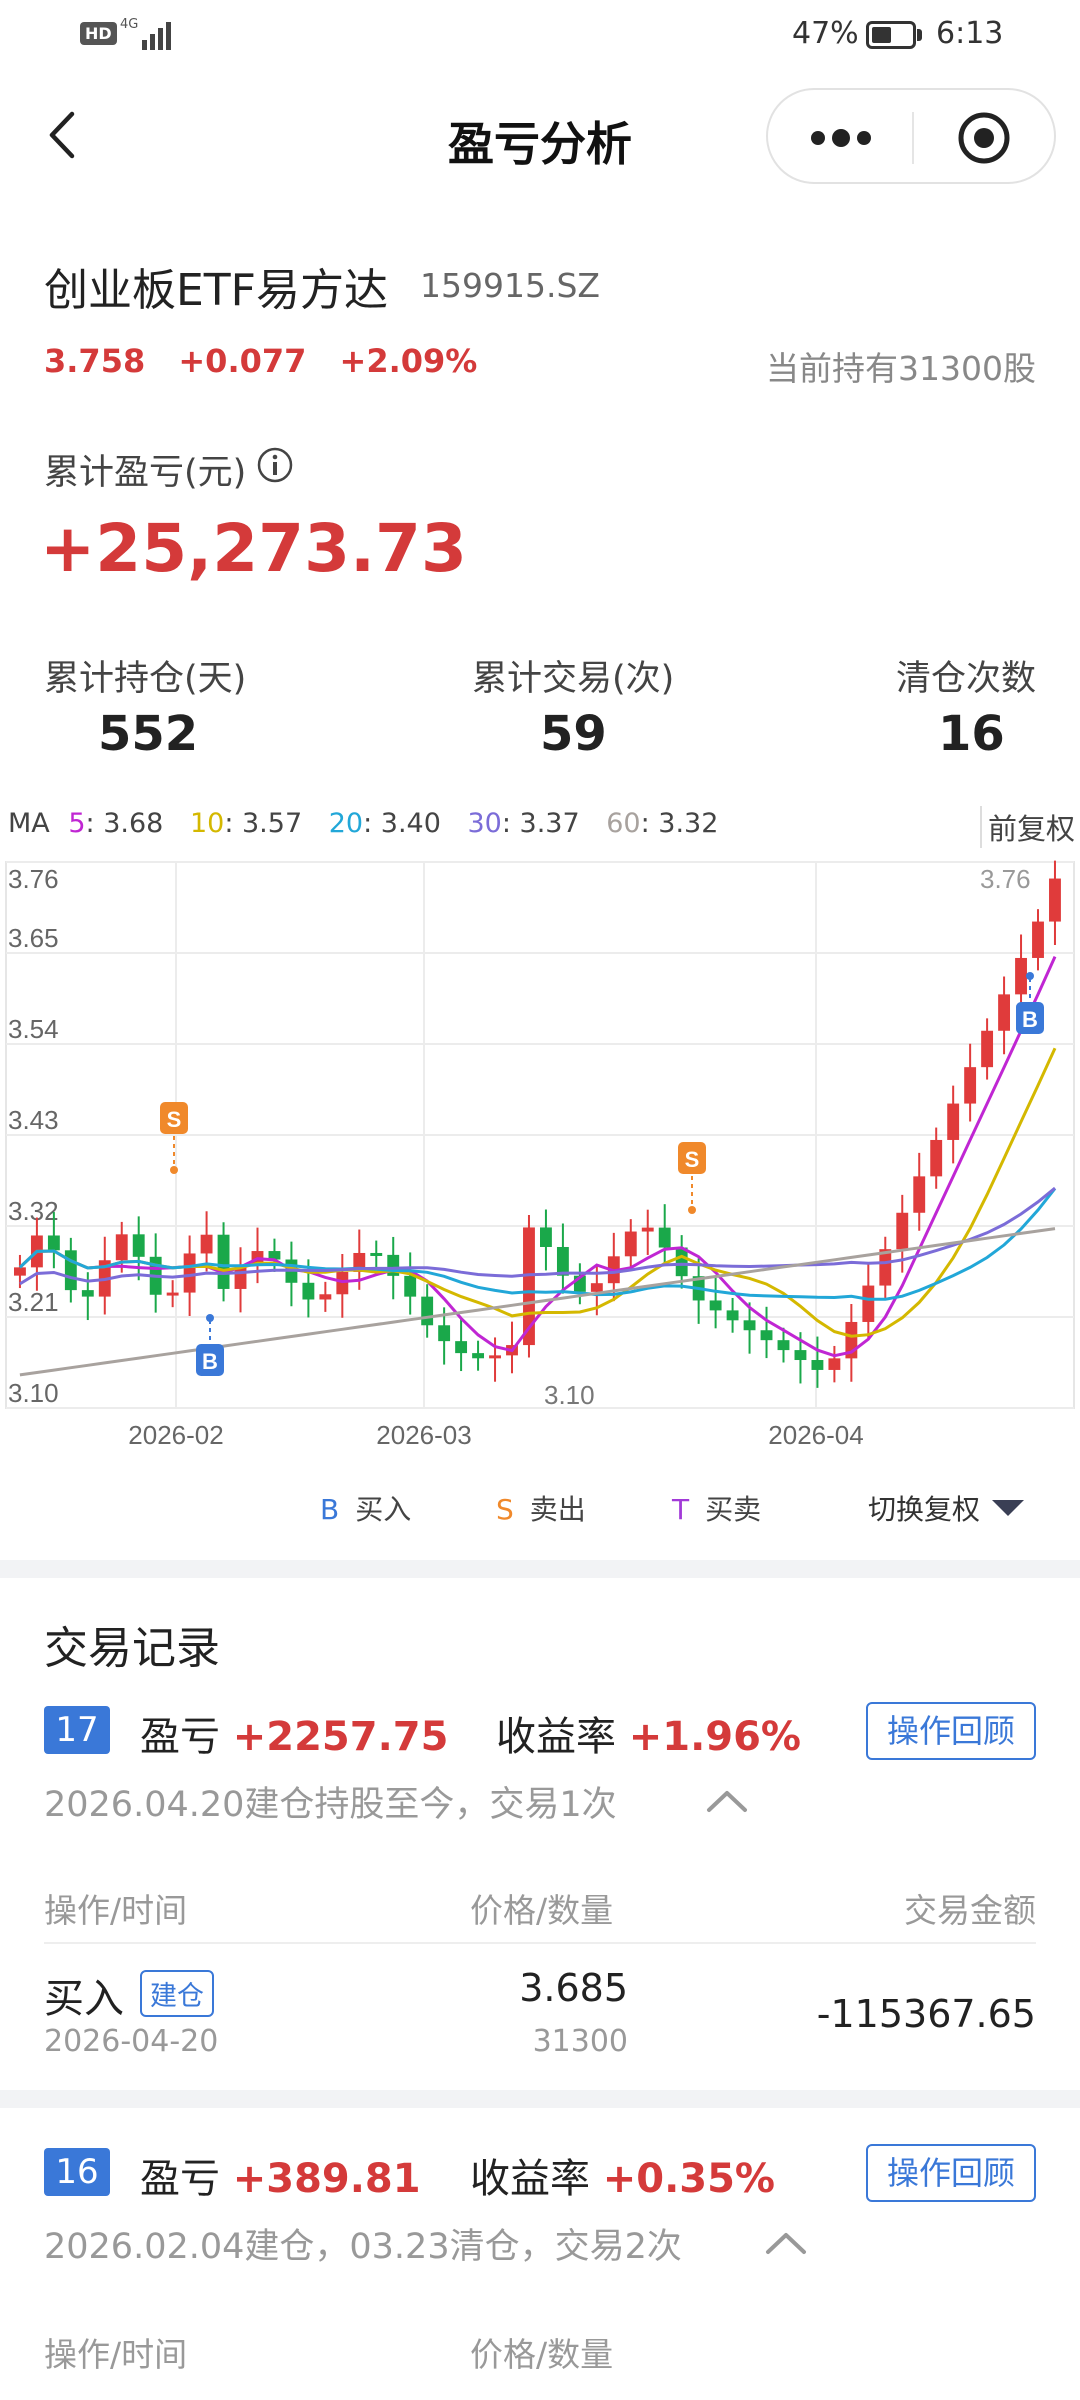  What do you see at coordinates (145, 679) in the screenshot?
I see `stat-hold-days-label: 累计持仓(天)` at bounding box center [145, 679].